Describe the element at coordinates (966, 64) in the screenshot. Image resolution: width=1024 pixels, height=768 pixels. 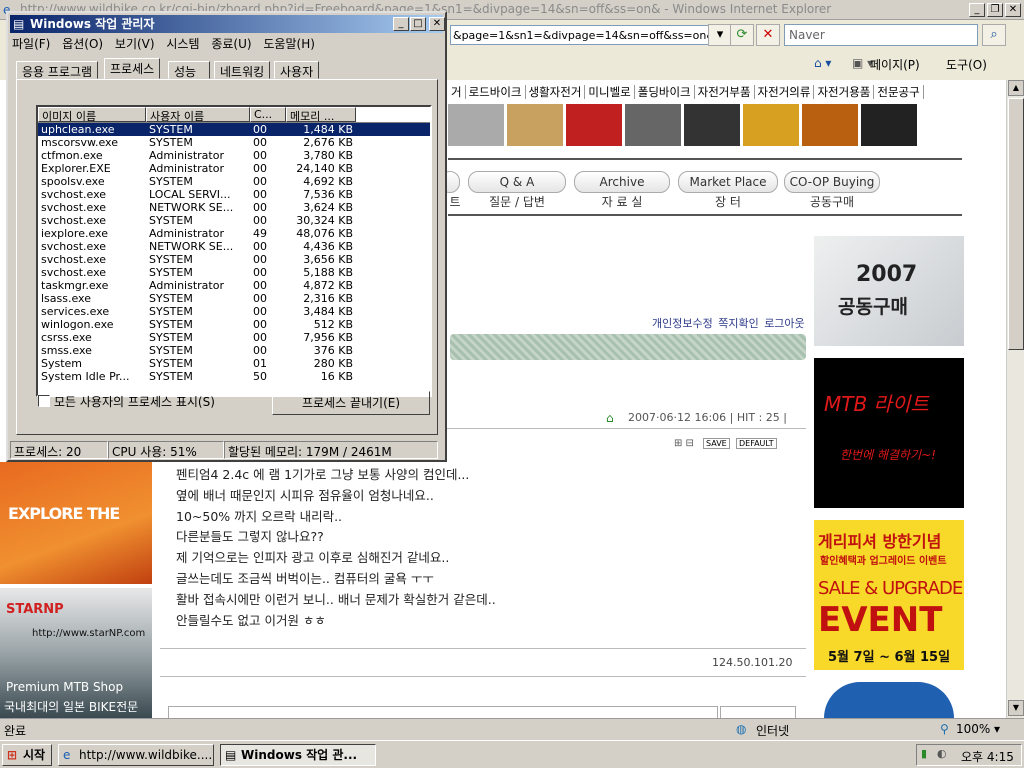
I see `tools-menu: 도구(O)` at that location.